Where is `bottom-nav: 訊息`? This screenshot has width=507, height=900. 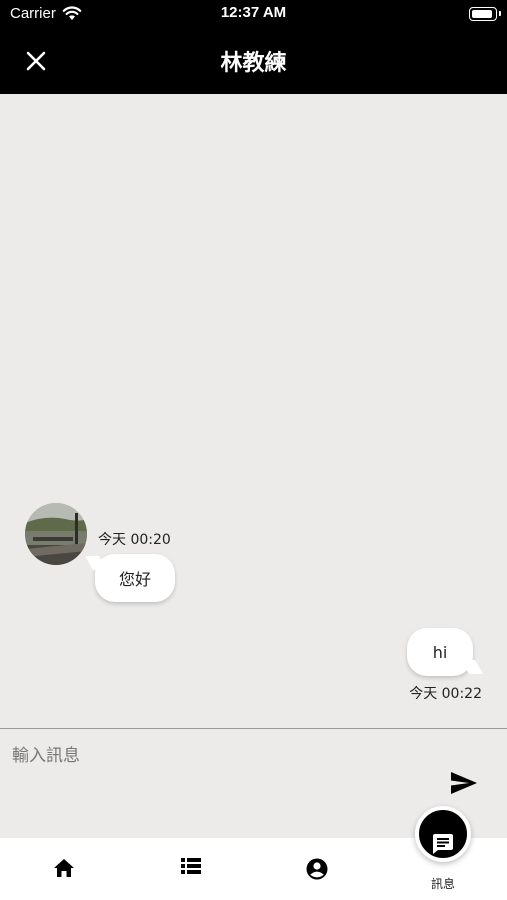 bottom-nav: 訊息 is located at coordinates (253, 853).